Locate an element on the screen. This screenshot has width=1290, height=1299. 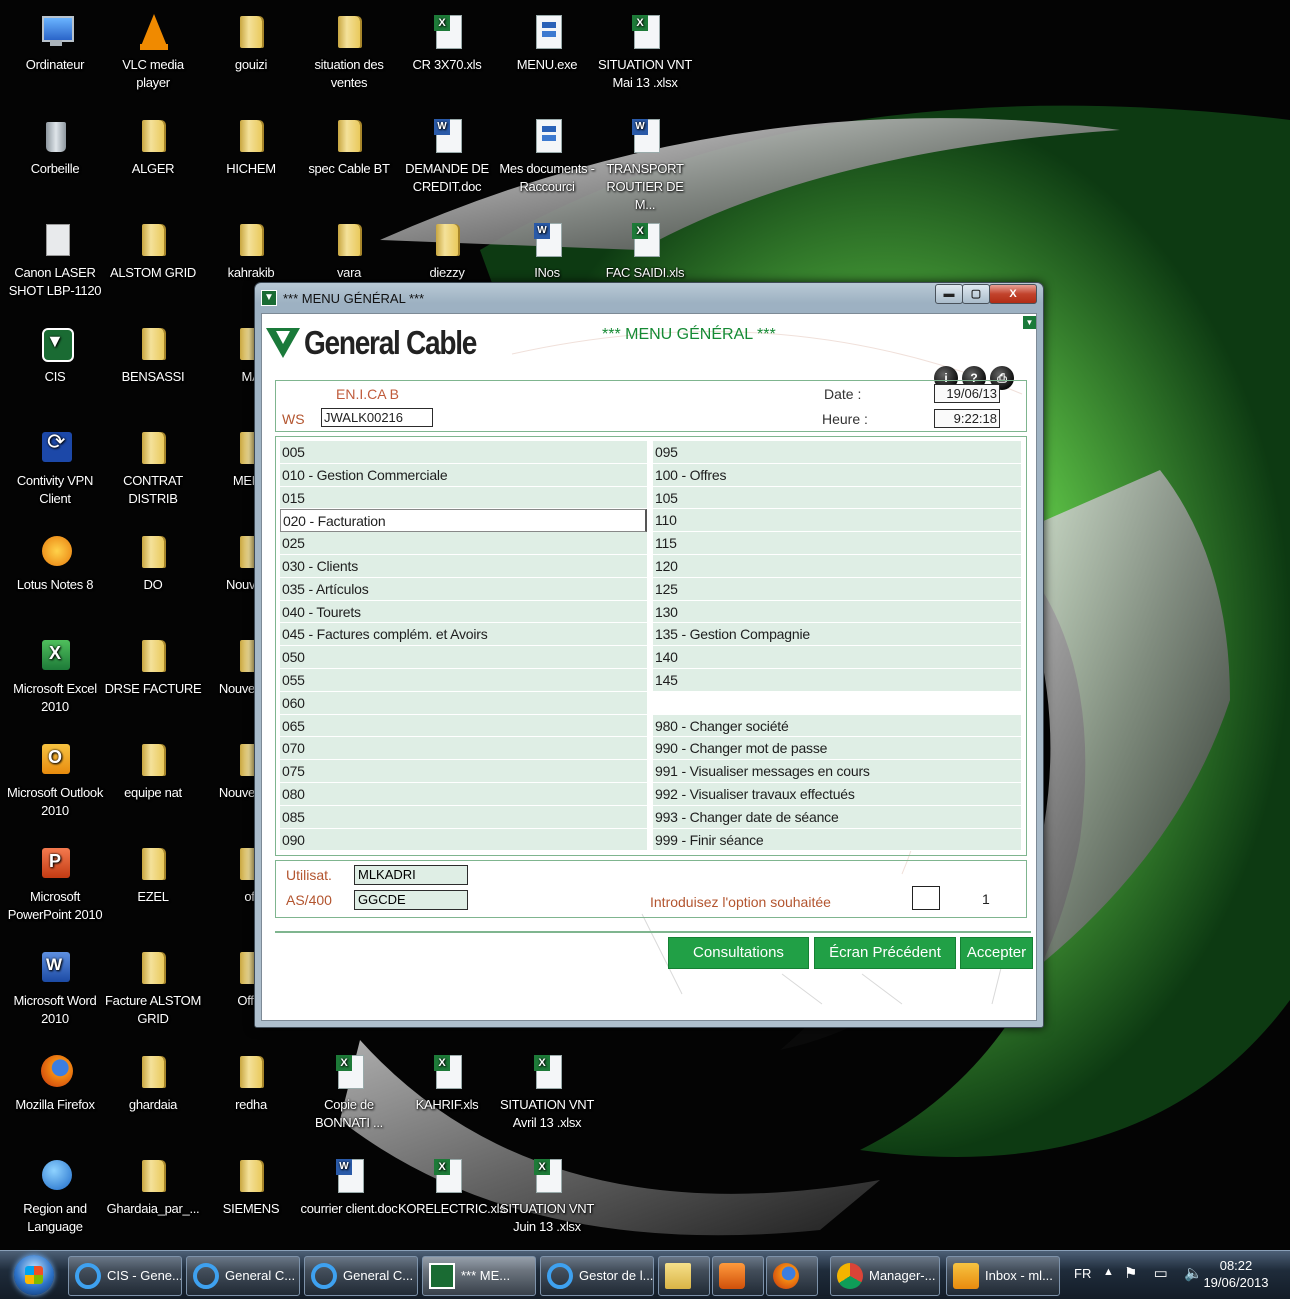
desktop-icon-gouizi: gouizi is located at coordinates (251, 43).